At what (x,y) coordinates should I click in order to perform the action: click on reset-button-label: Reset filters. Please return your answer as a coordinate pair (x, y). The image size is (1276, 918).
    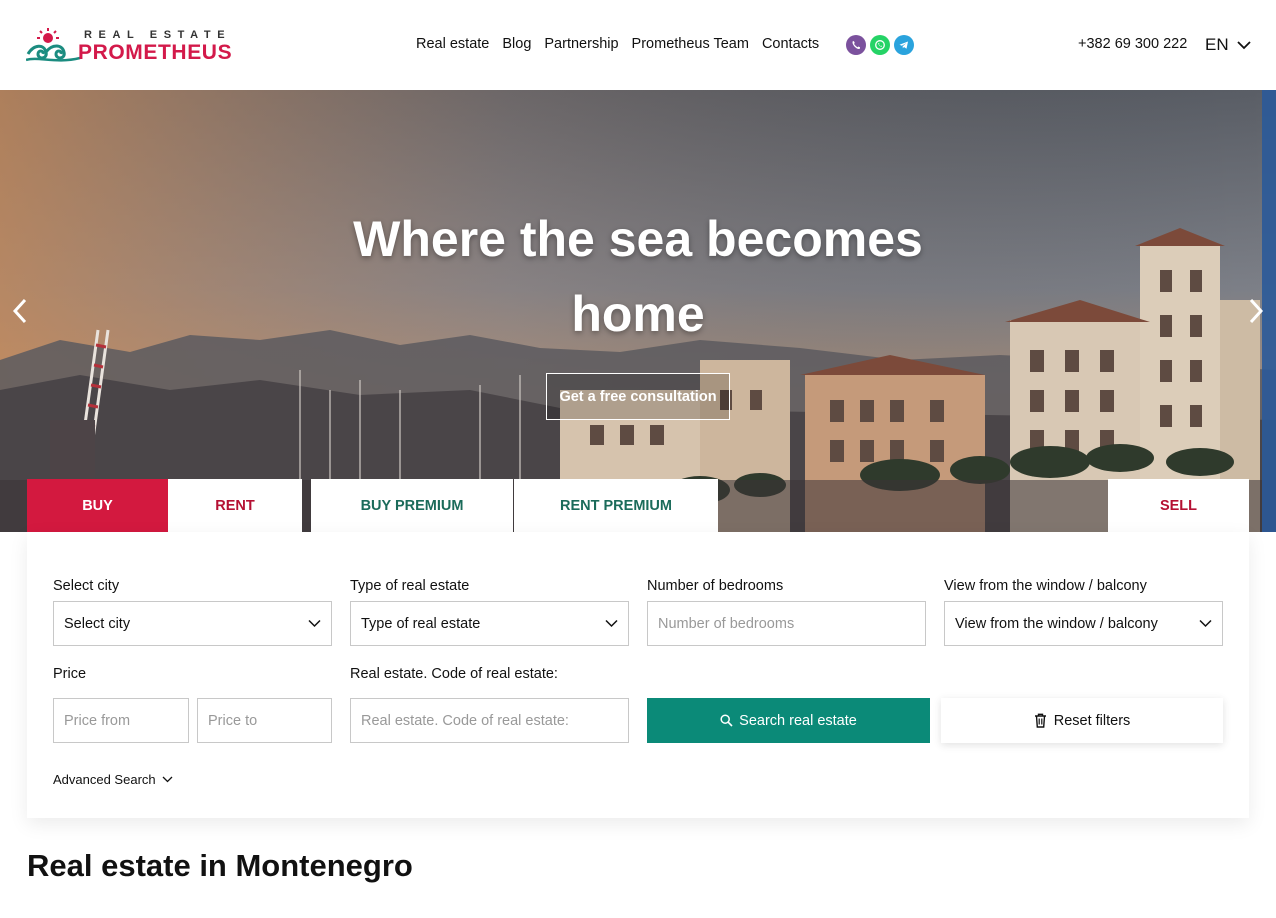
    Looking at the image, I should click on (1092, 720).